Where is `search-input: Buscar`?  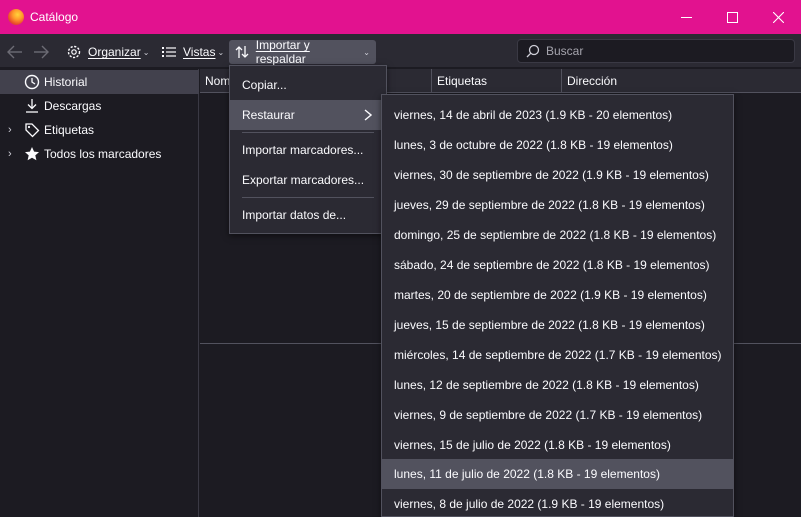
search-input: Buscar is located at coordinates (656, 51).